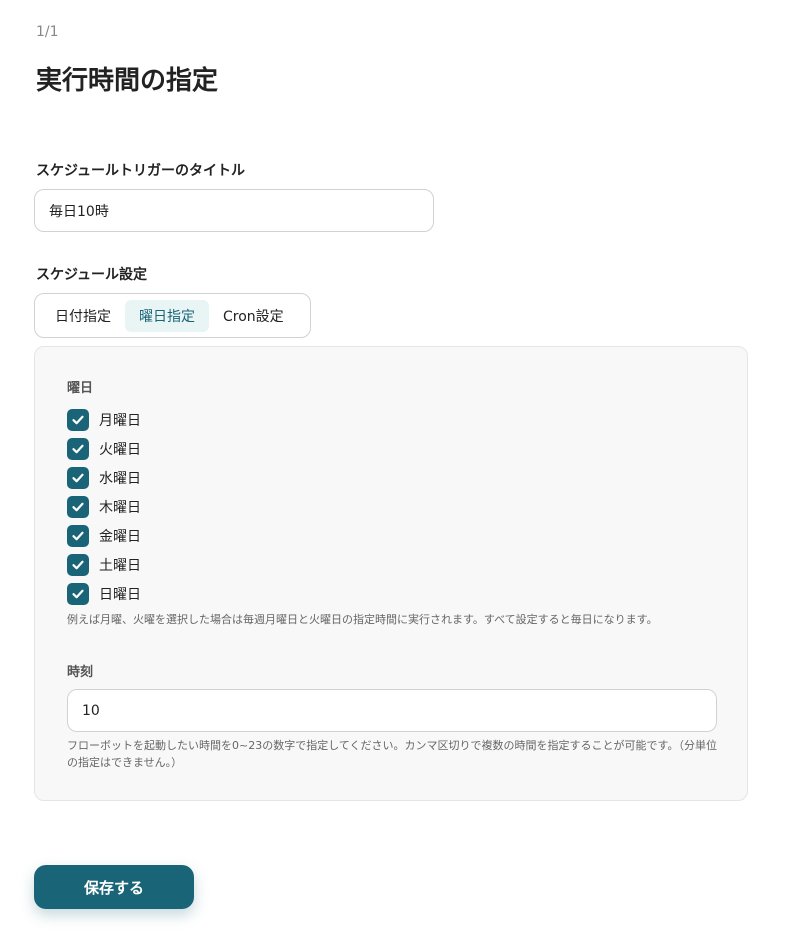 This screenshot has height=945, width=789. Describe the element at coordinates (141, 171) in the screenshot. I see `trigger-title-label: スケジュールトリガーのタイトル` at that location.